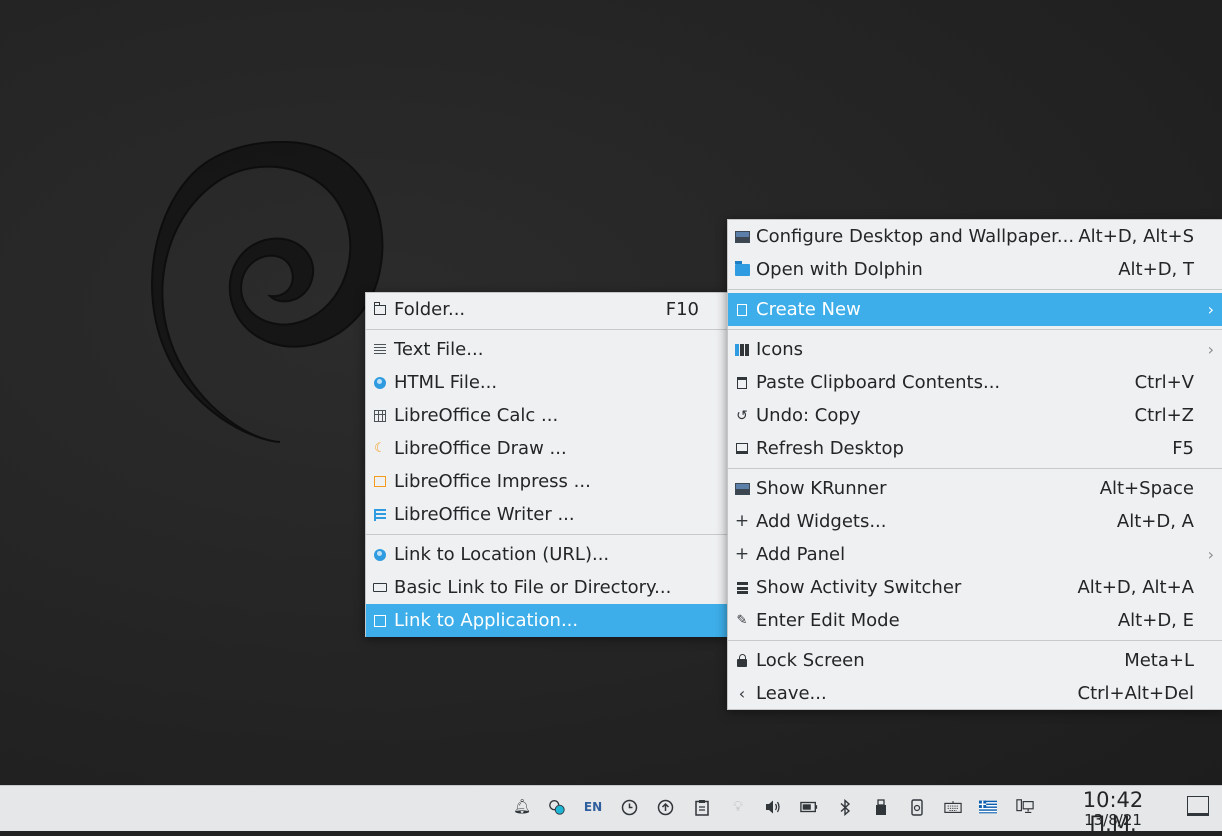 The image size is (1222, 836). Describe the element at coordinates (821, 488) in the screenshot. I see `menu-item-label: Show KRunner` at that location.